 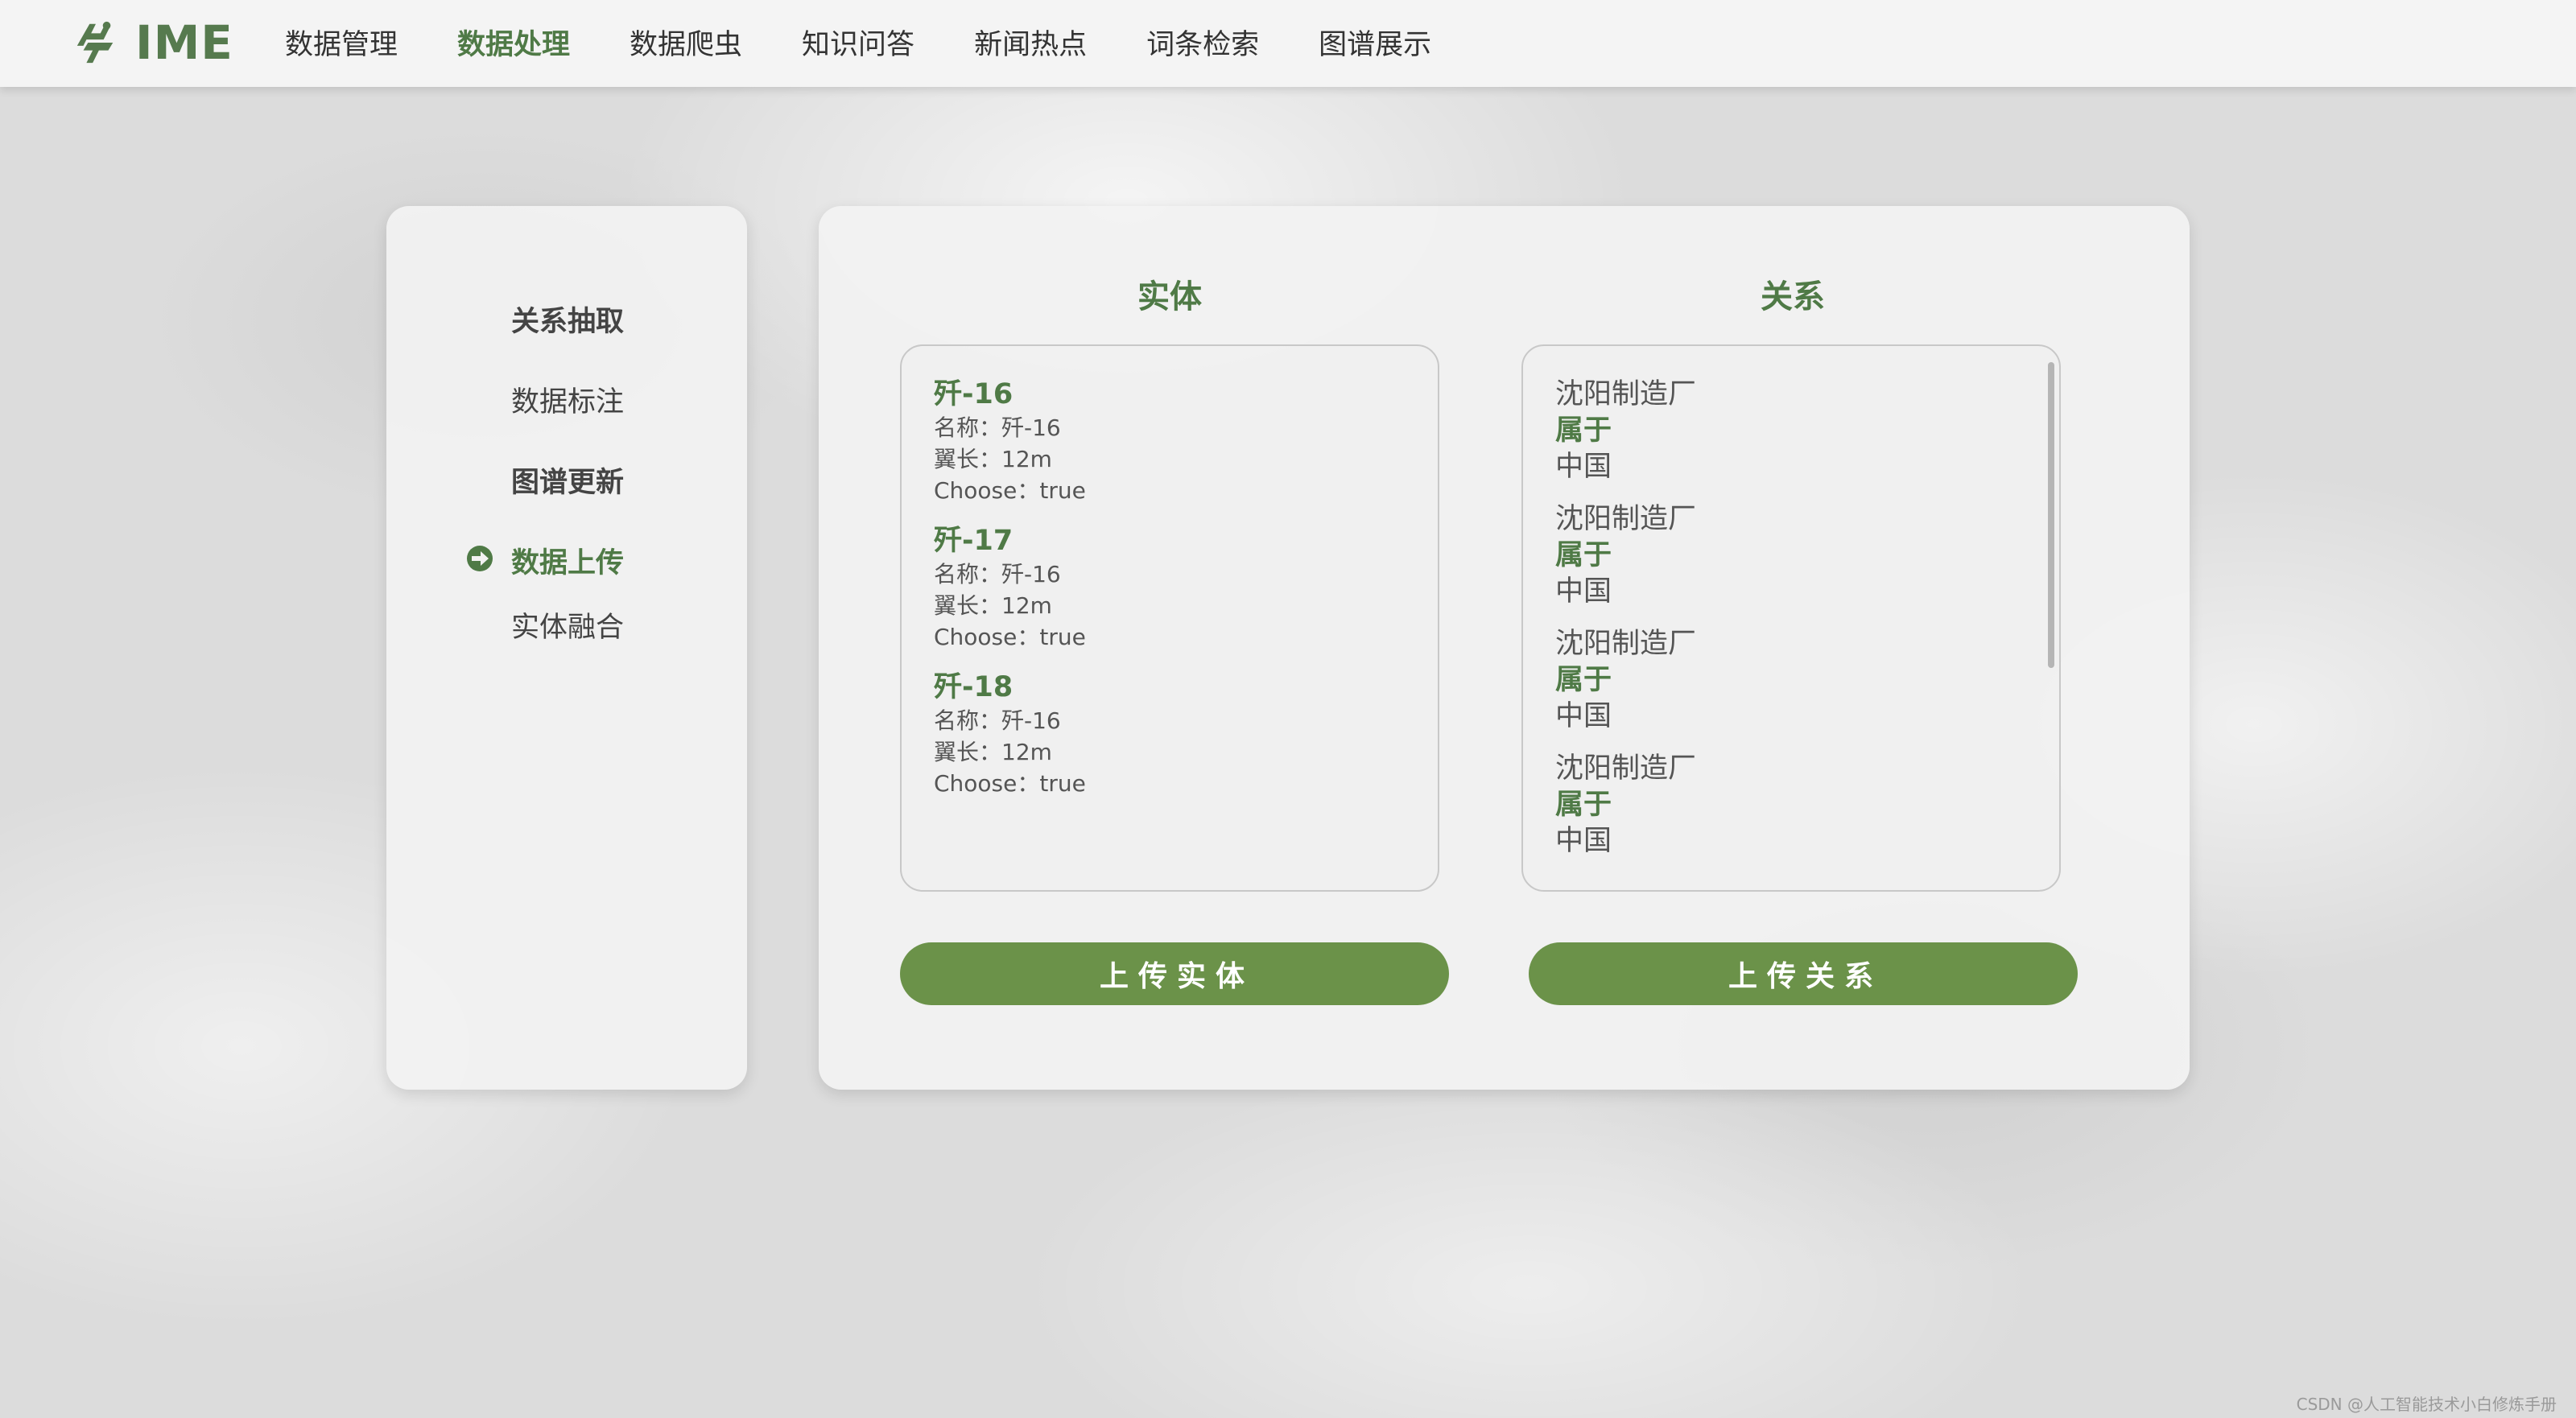 I want to click on ime-logo-icon, so click(x=95, y=42).